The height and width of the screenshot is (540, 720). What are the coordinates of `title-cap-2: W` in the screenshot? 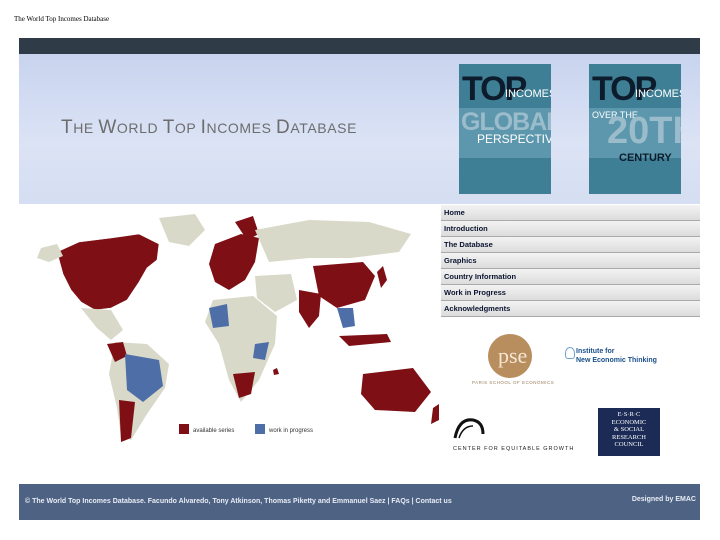 It's located at (107, 127).